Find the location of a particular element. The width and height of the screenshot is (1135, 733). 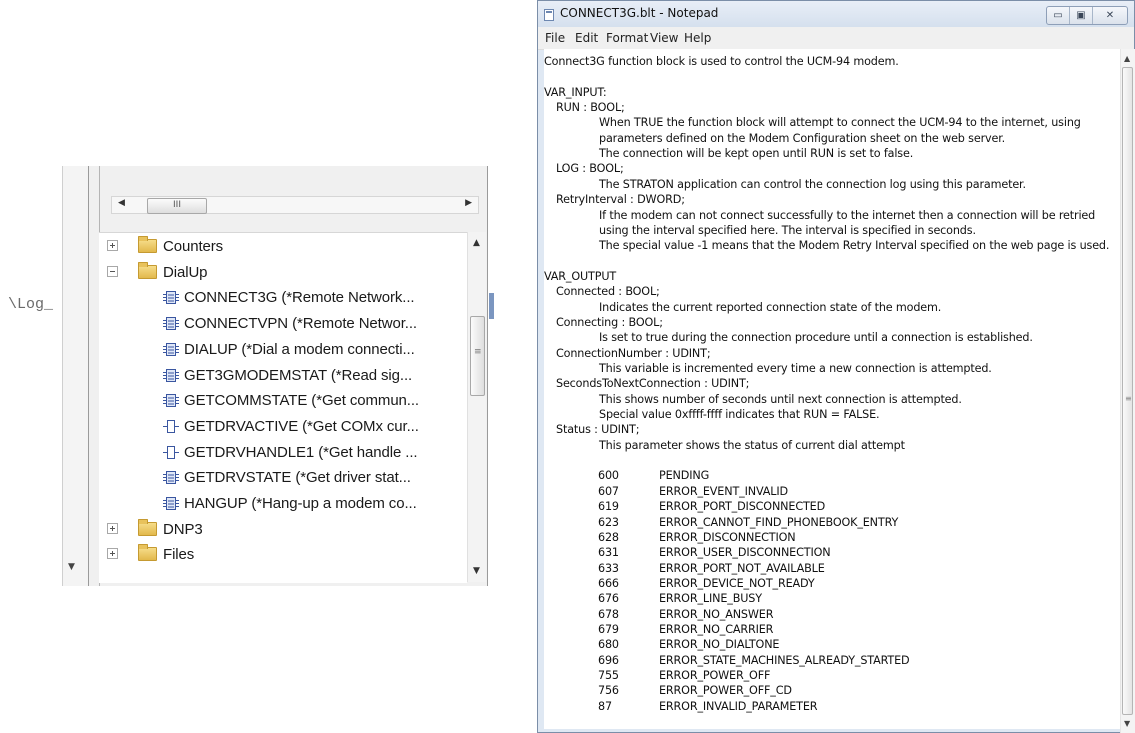

maximize-button: ▣ is located at coordinates (1081, 15).